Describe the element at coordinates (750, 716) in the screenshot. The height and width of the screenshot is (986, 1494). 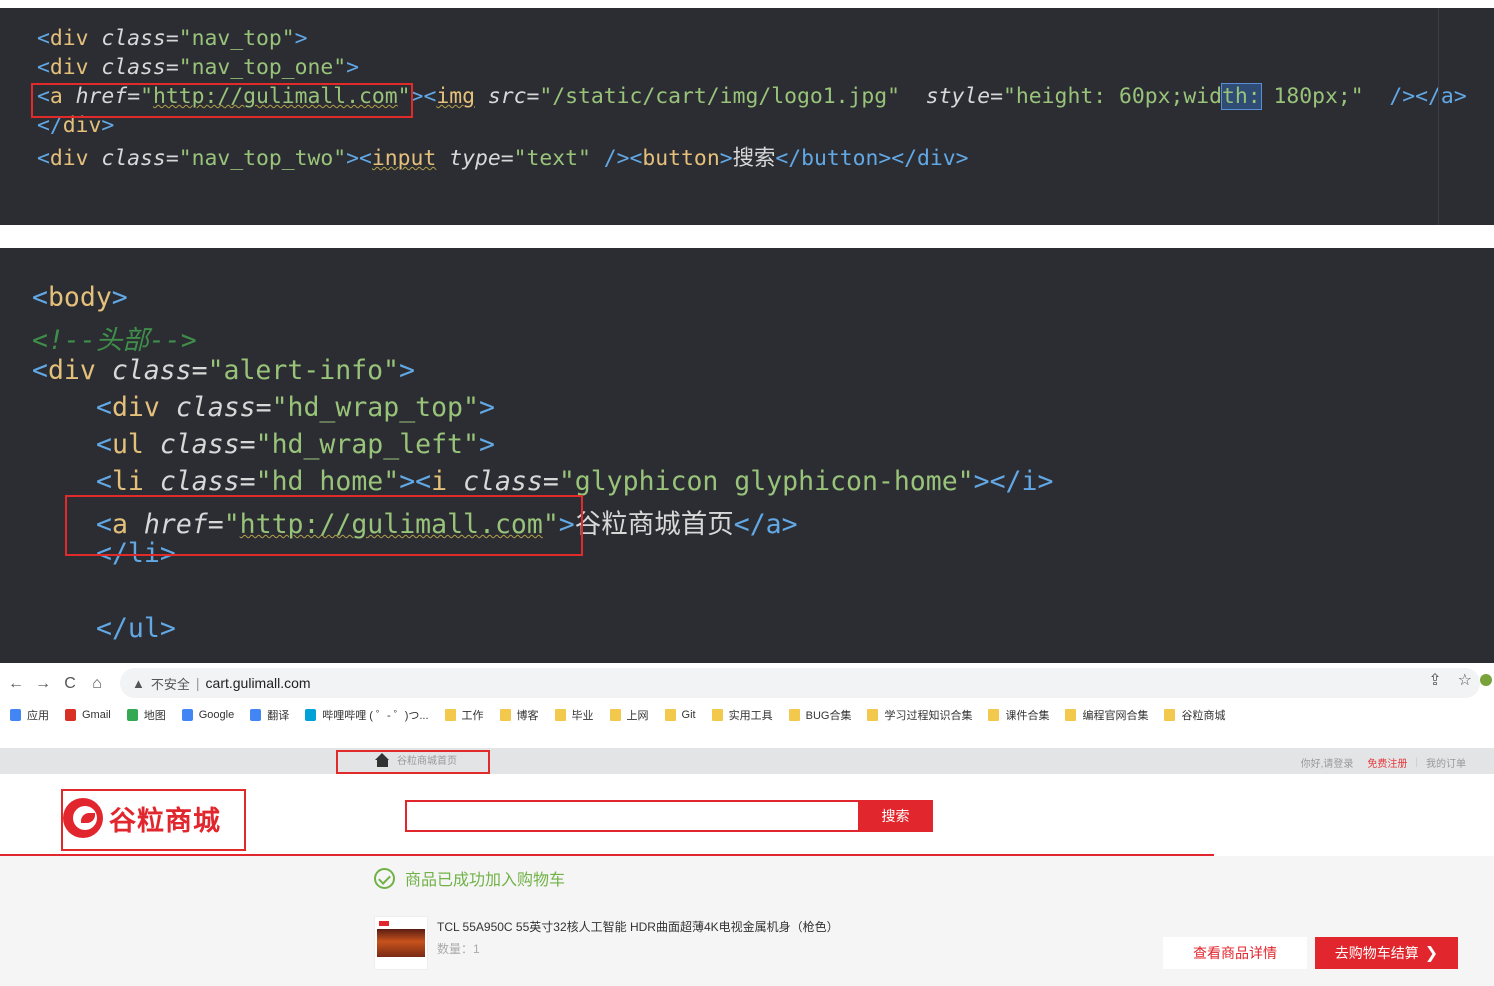
I see `bookmark-label: 实用工具` at that location.